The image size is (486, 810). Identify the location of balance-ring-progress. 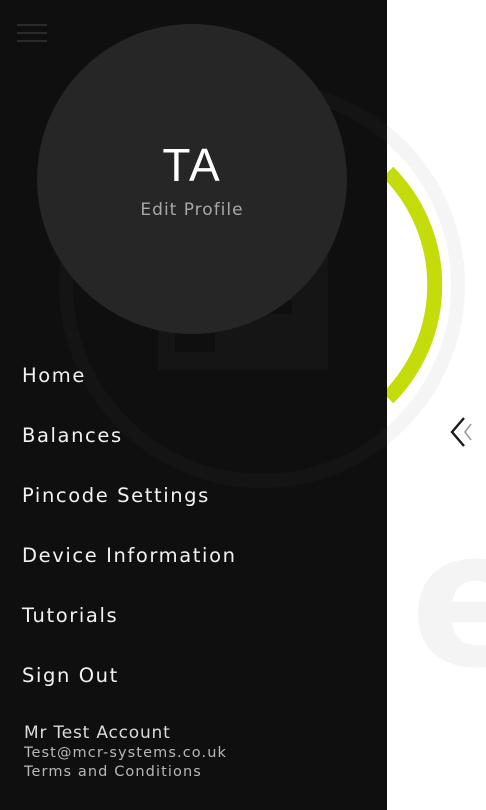
(412, 285).